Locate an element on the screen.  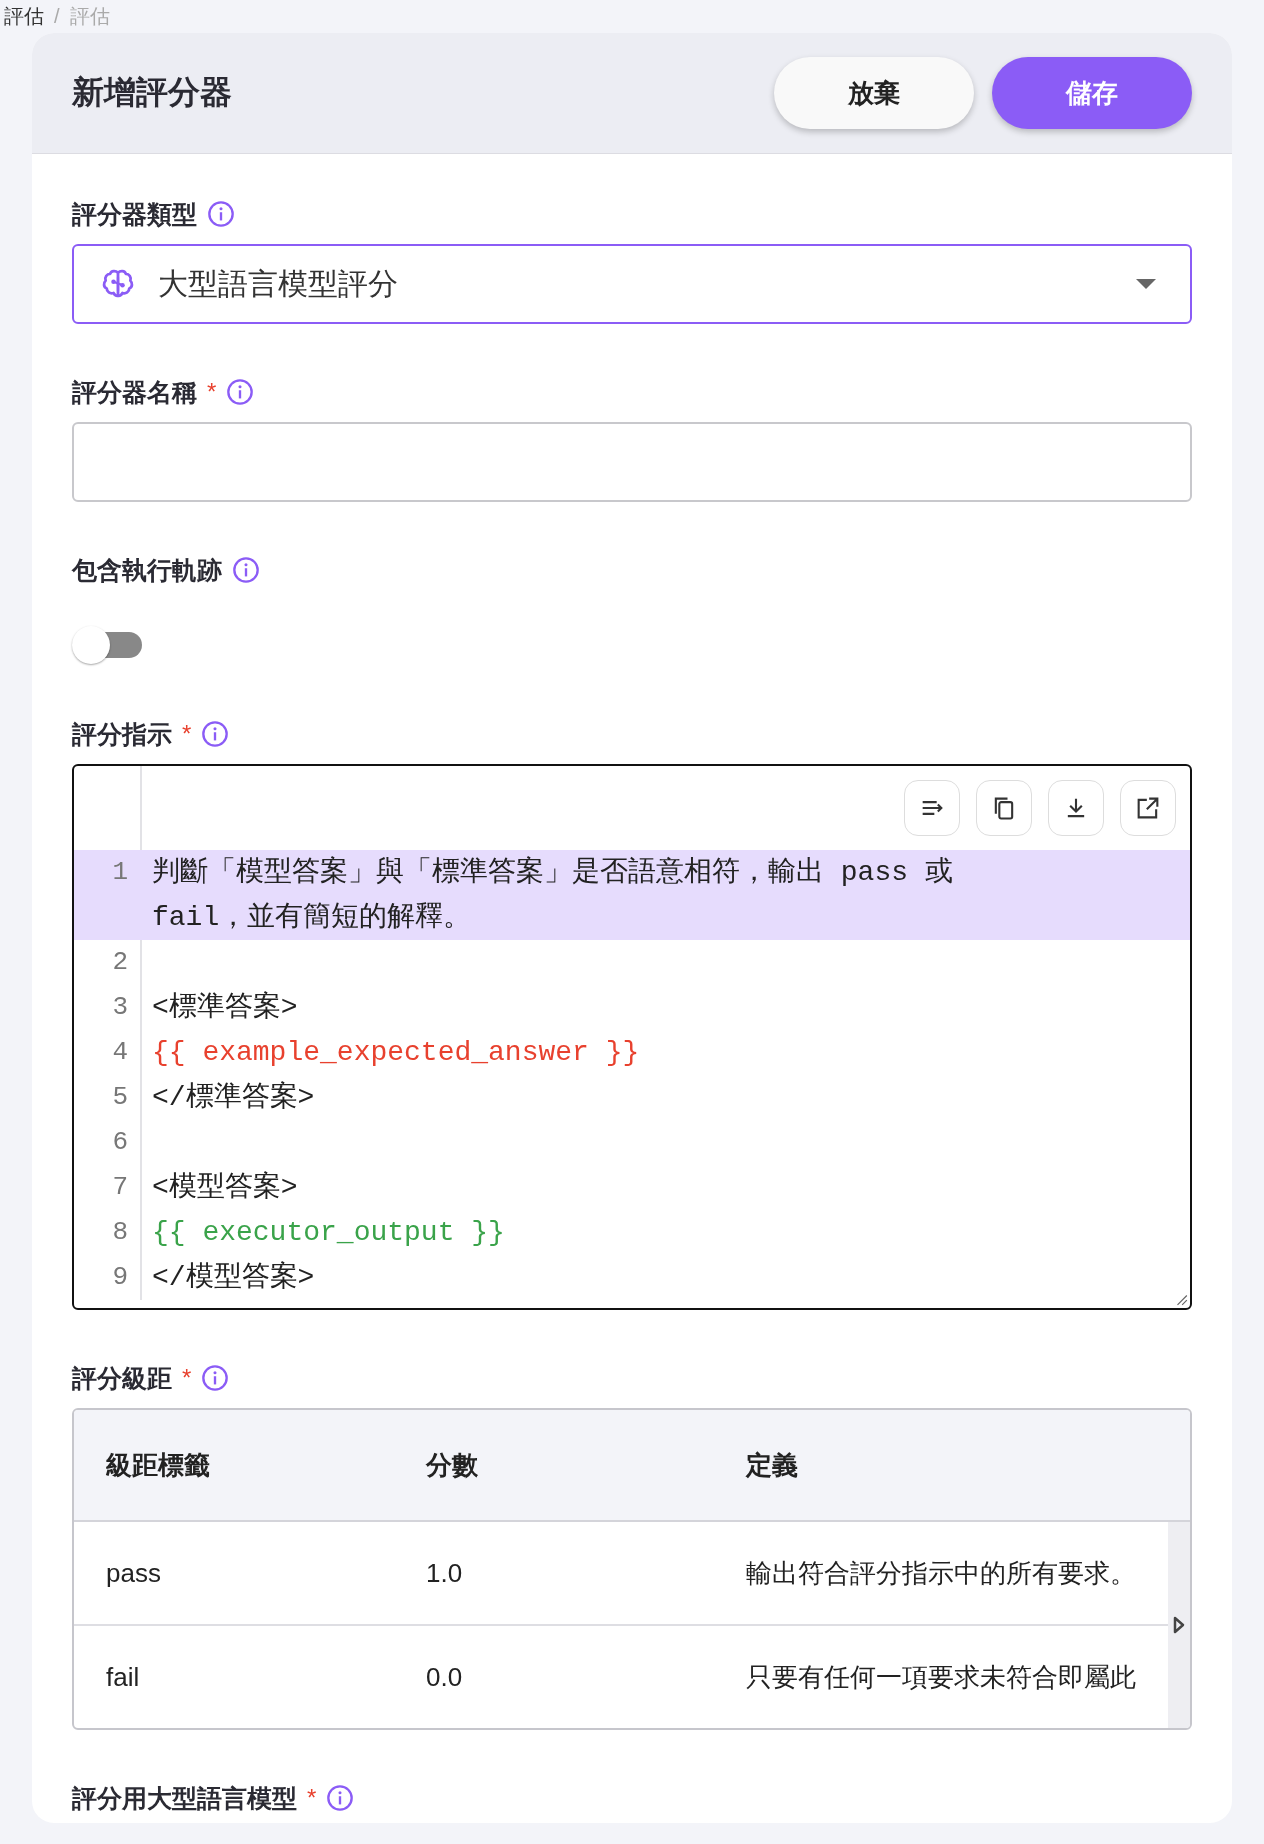
column-header: 定義 is located at coordinates (772, 1465).